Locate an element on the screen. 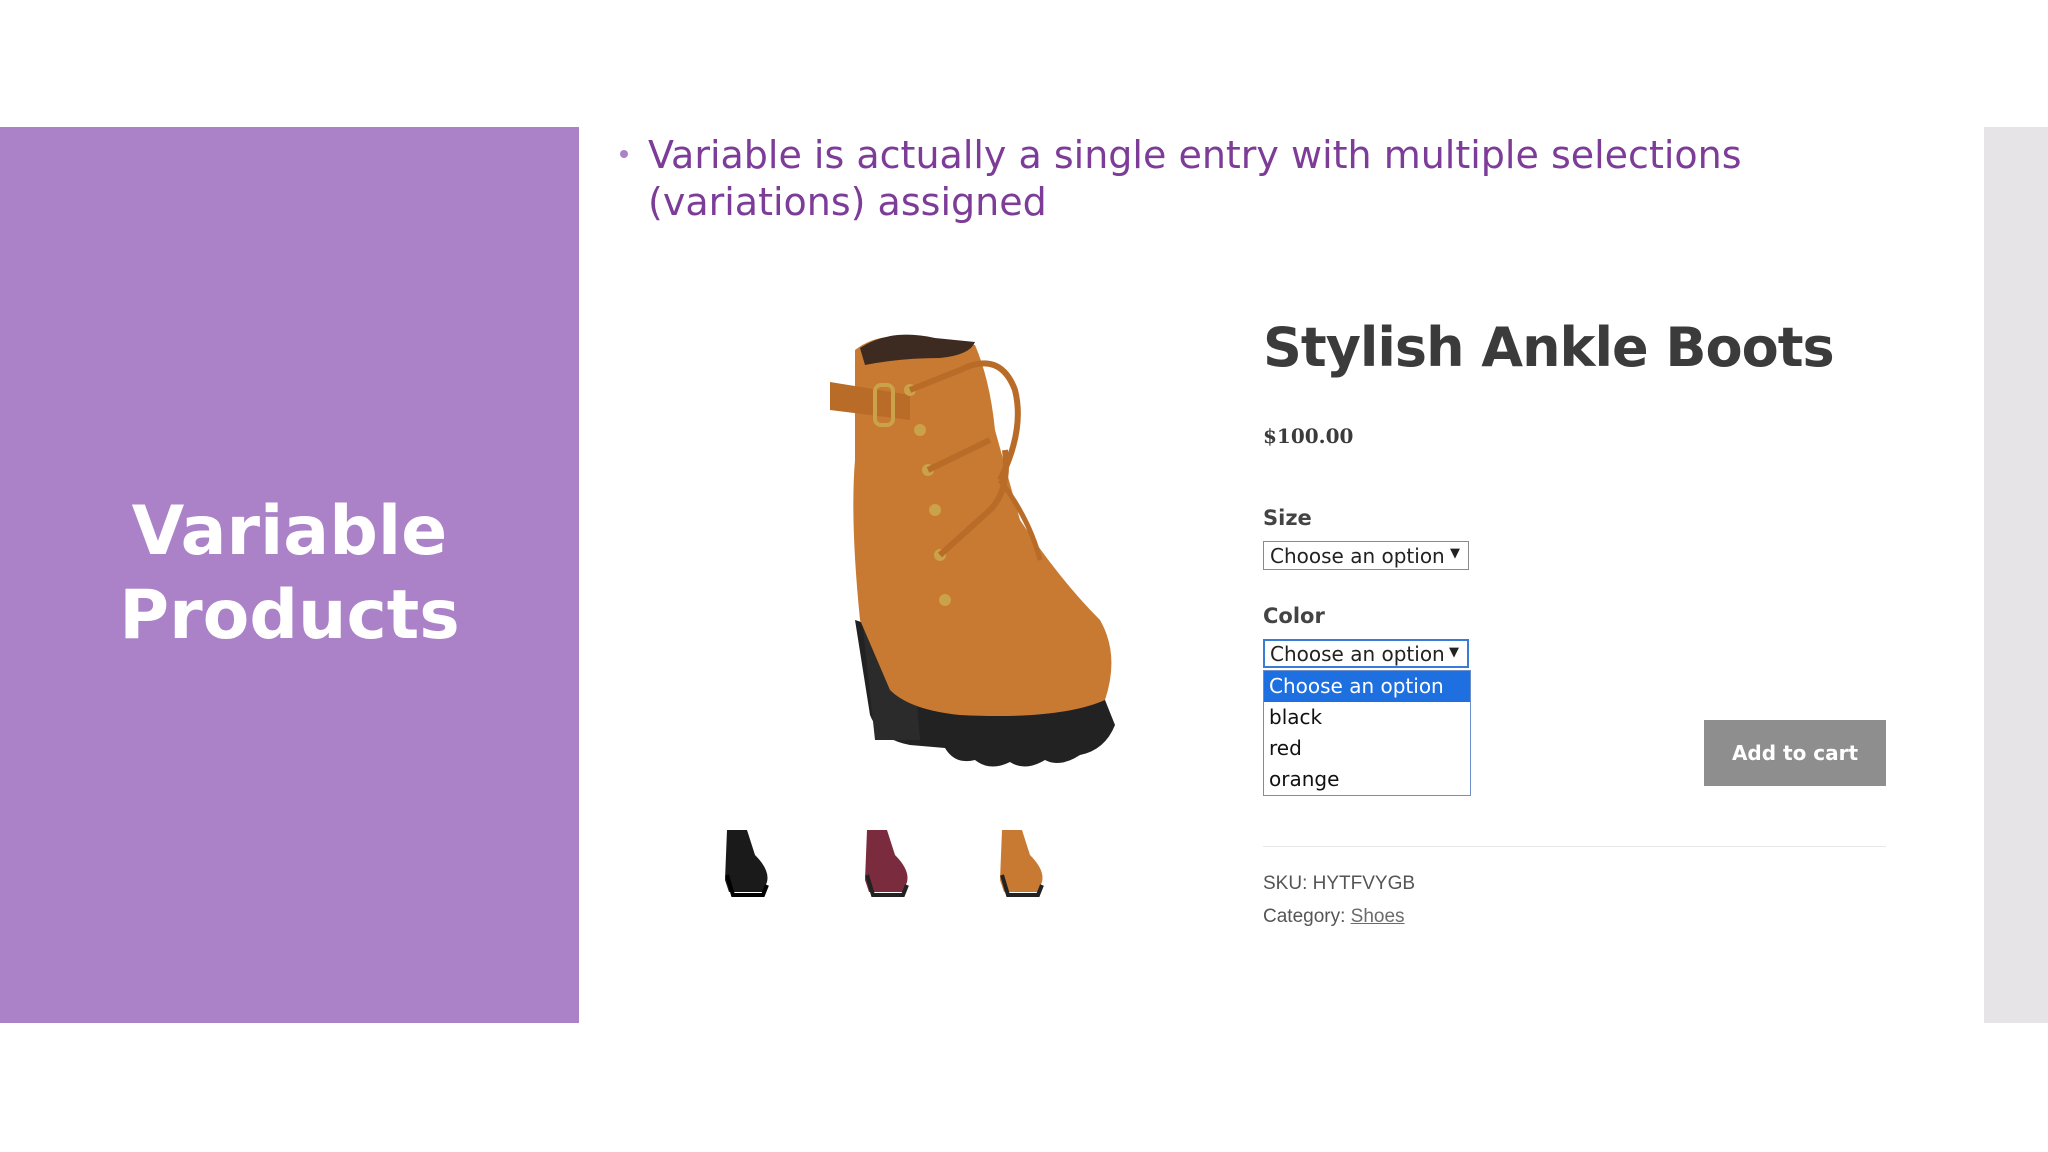  color-option-red: red is located at coordinates (1367, 748).